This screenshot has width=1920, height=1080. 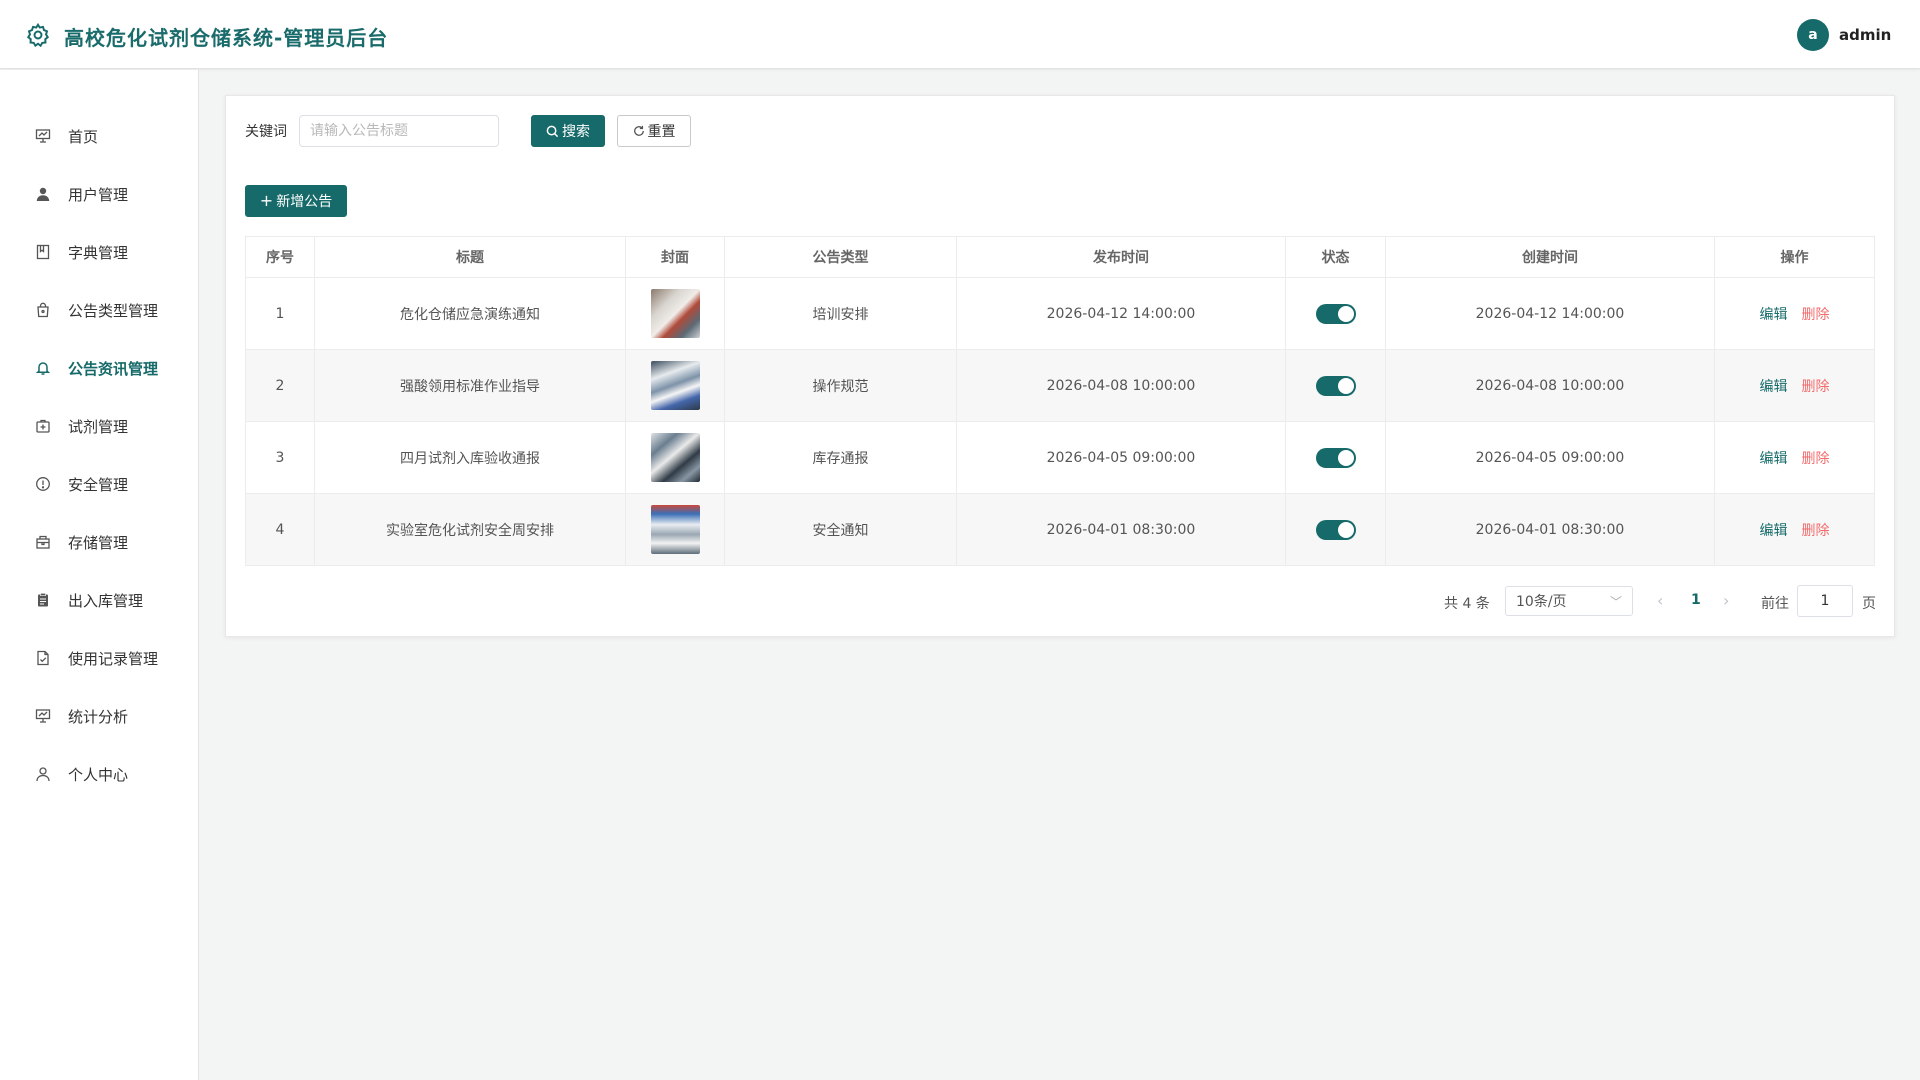 What do you see at coordinates (1550, 257) in the screenshot?
I see `column-header: 创建时间` at bounding box center [1550, 257].